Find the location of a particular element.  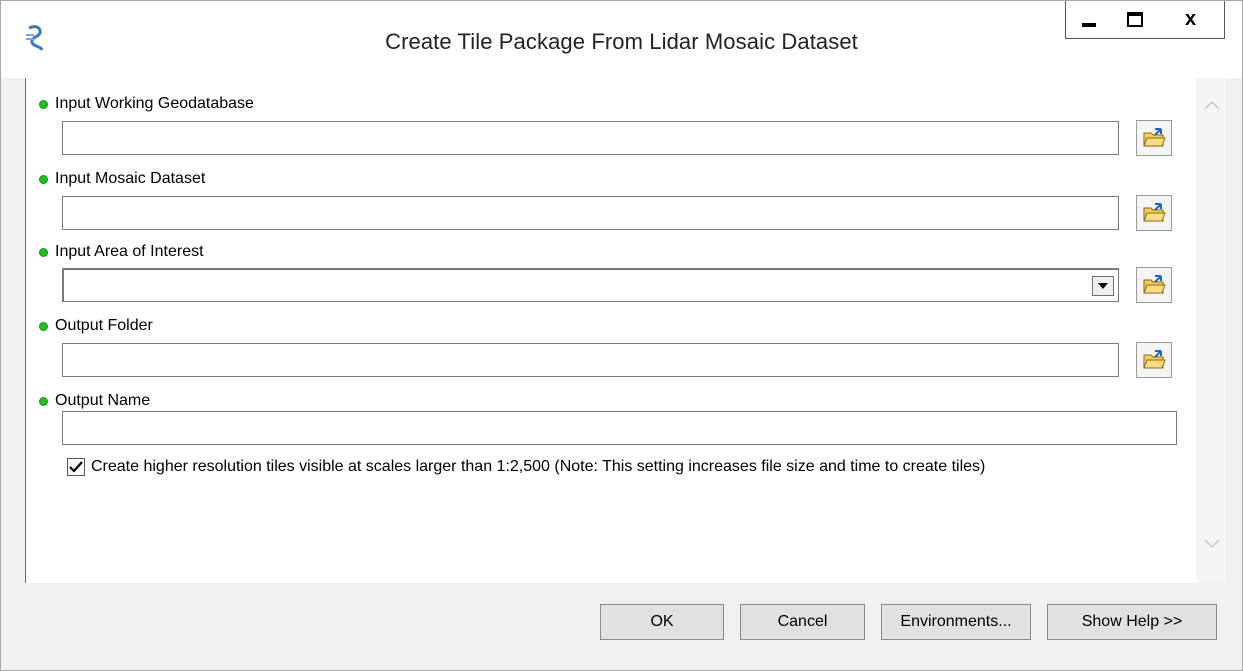

output-name-input is located at coordinates (619, 428).